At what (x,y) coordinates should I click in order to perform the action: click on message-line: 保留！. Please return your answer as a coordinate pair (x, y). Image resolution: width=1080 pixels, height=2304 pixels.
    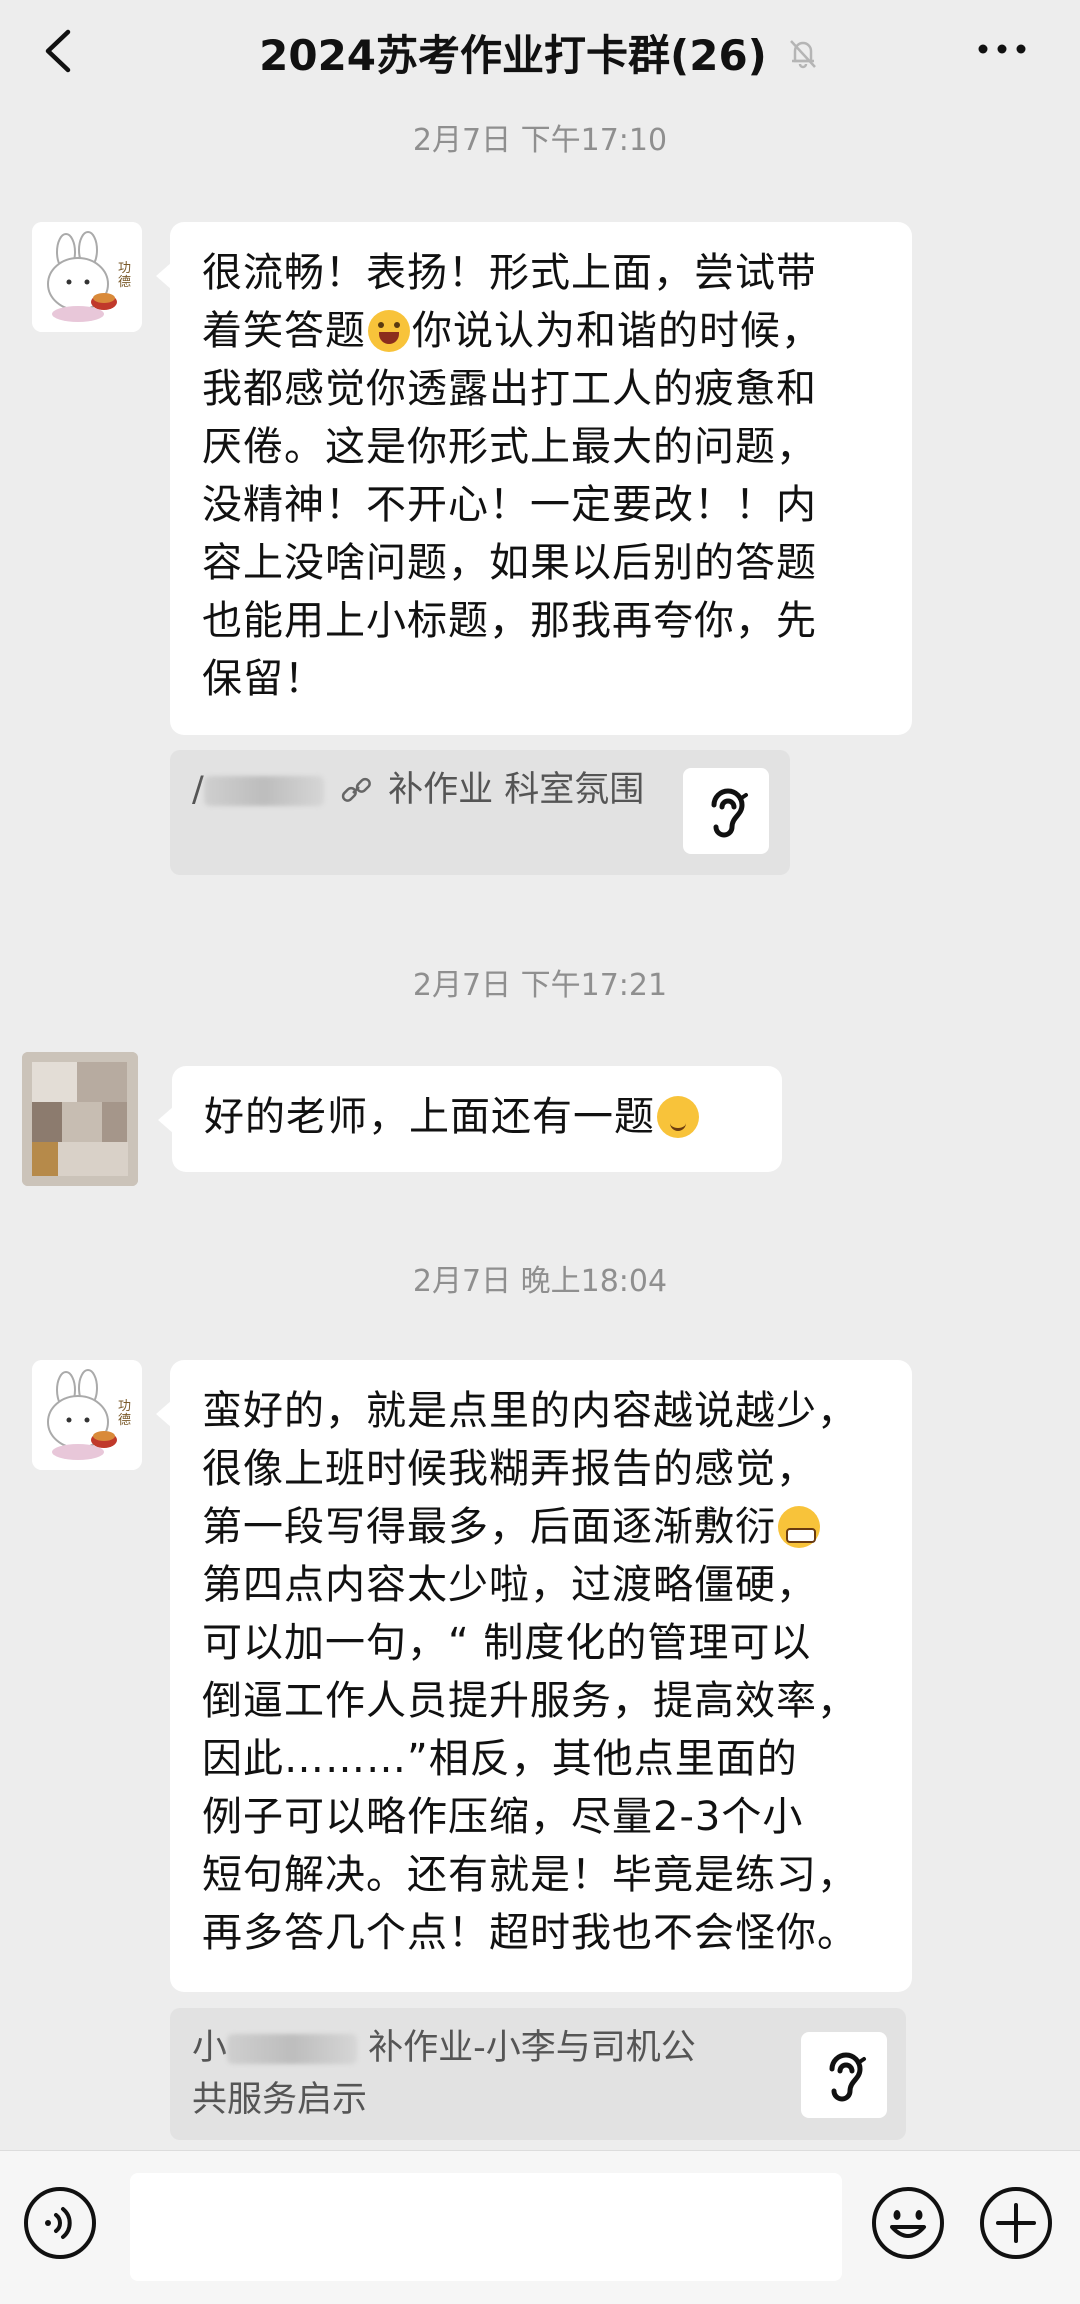
    Looking at the image, I should click on (263, 679).